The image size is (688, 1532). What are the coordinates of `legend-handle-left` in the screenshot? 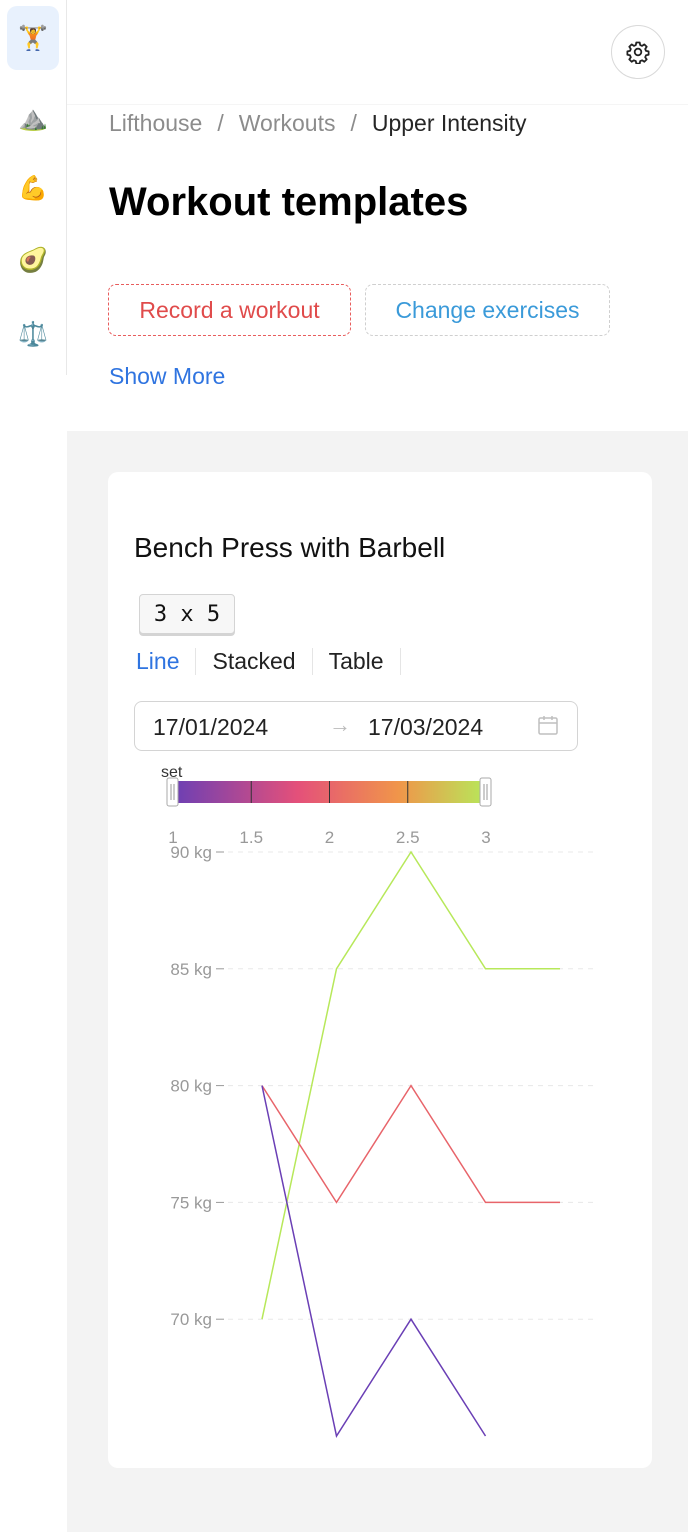 It's located at (172, 792).